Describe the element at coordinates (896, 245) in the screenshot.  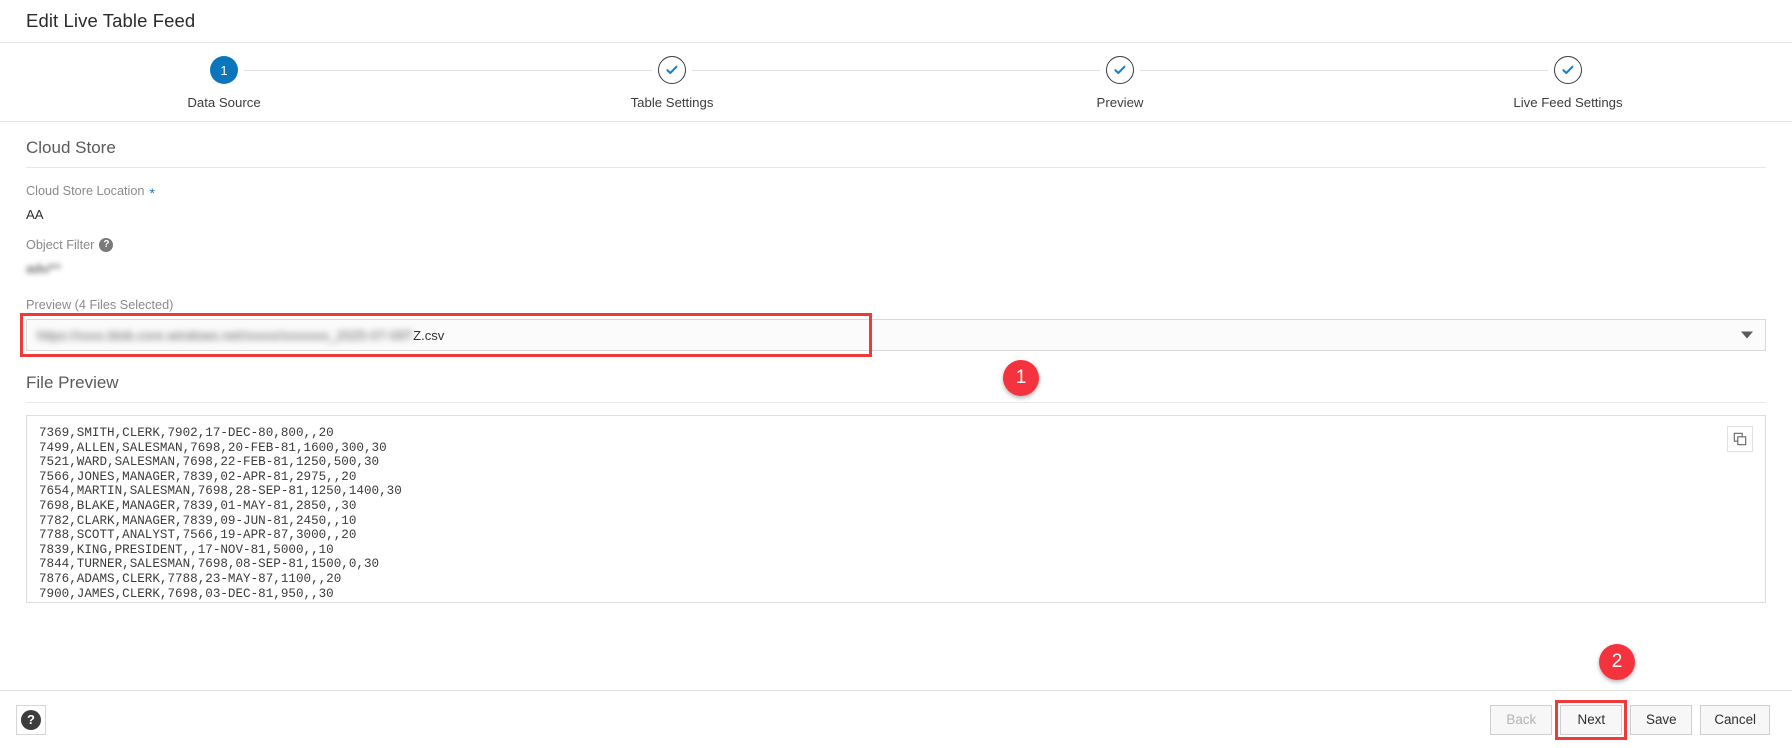
I see `field-label: Object Filter ?` at that location.